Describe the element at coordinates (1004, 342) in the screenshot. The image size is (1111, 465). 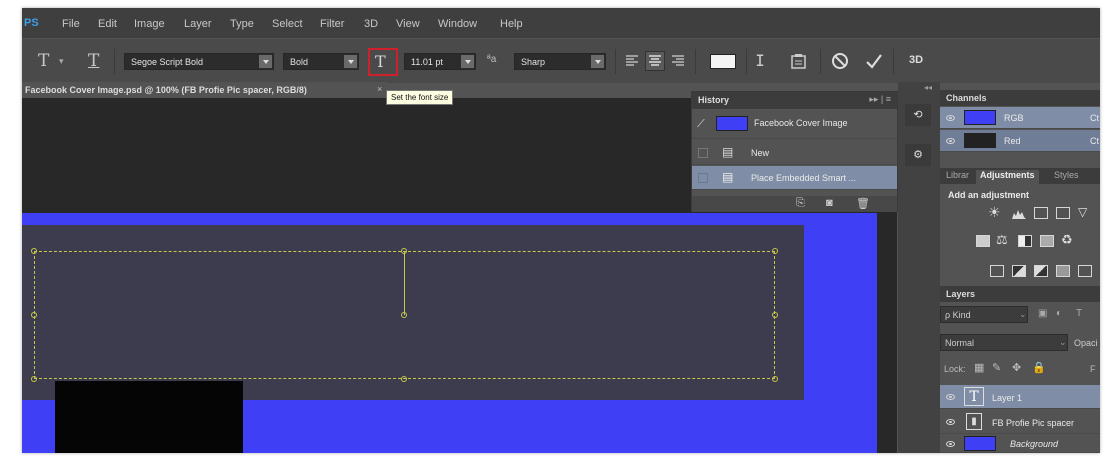
I see `blend-mode-select: Normal ⌄` at that location.